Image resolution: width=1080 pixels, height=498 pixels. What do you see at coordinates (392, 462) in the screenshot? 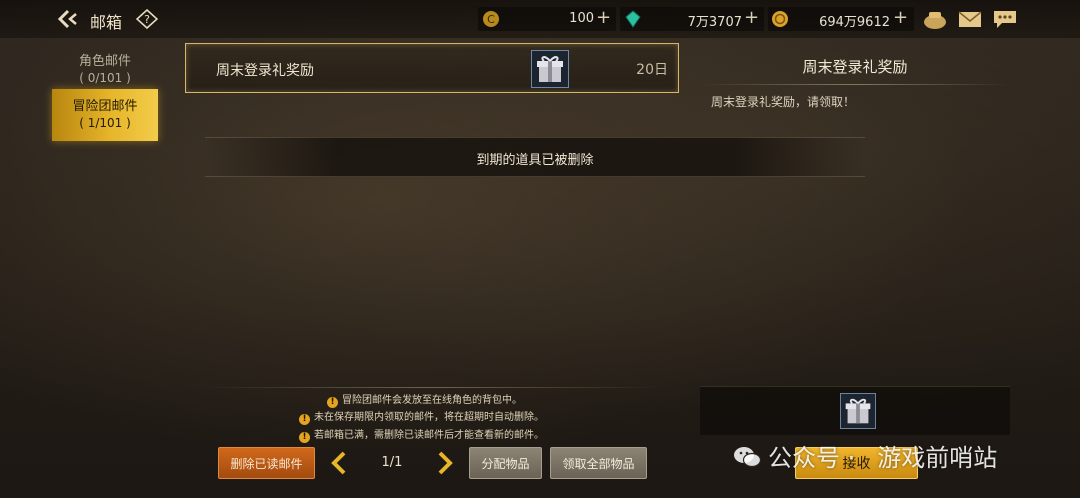
I see `page-indicator: 1/1` at bounding box center [392, 462].